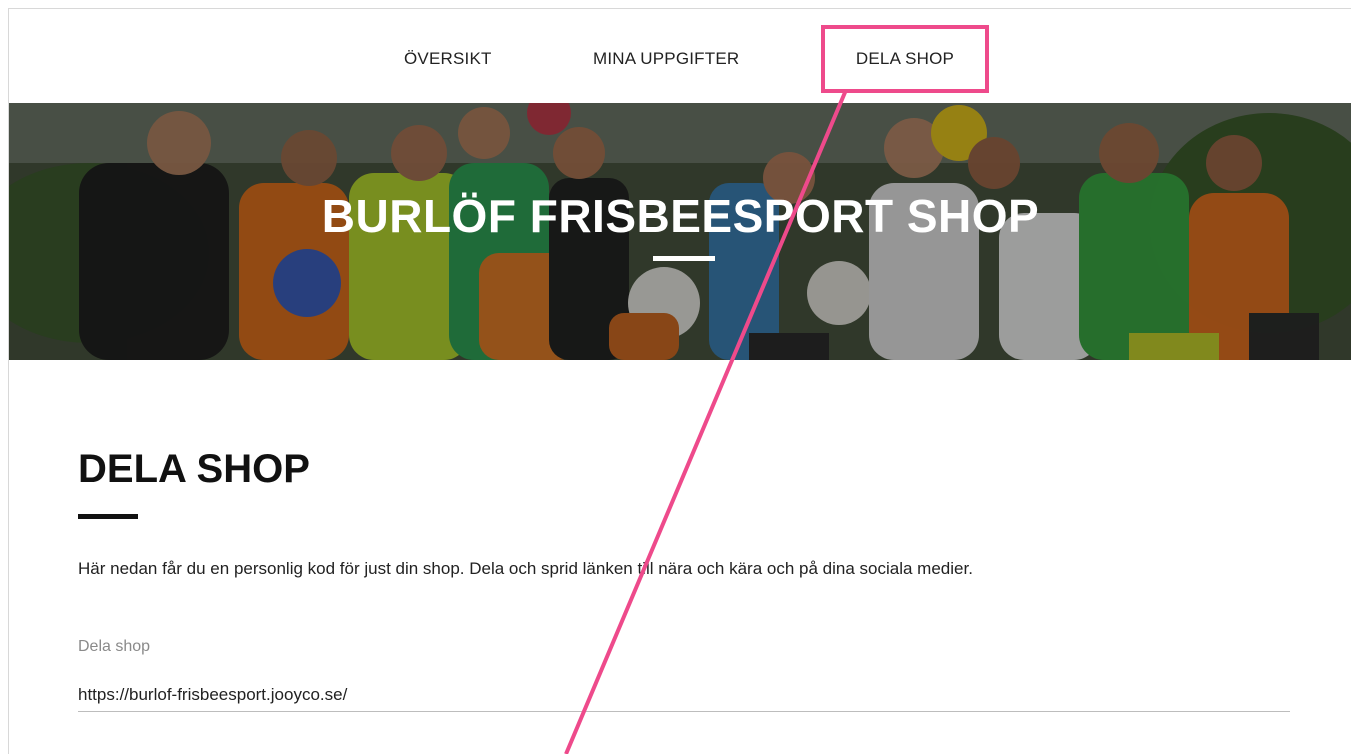 This screenshot has width=1351, height=754. Describe the element at coordinates (680, 216) in the screenshot. I see `hero-title: BURLÖF FRISBEESPORT SHOP` at that location.